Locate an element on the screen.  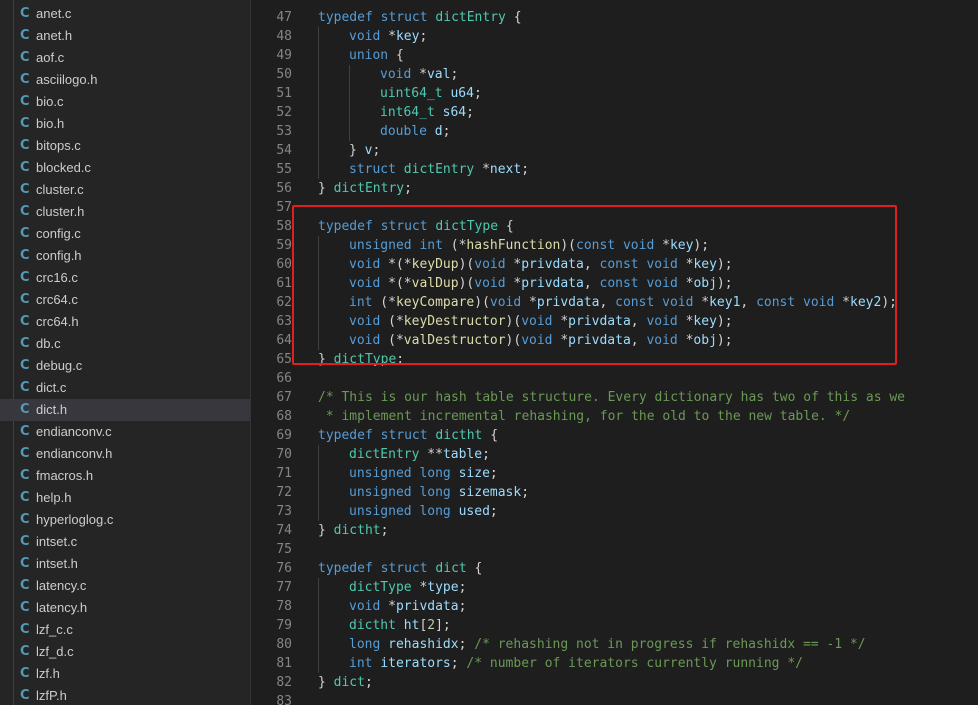
code-token: key2 is located at coordinates (866, 302).